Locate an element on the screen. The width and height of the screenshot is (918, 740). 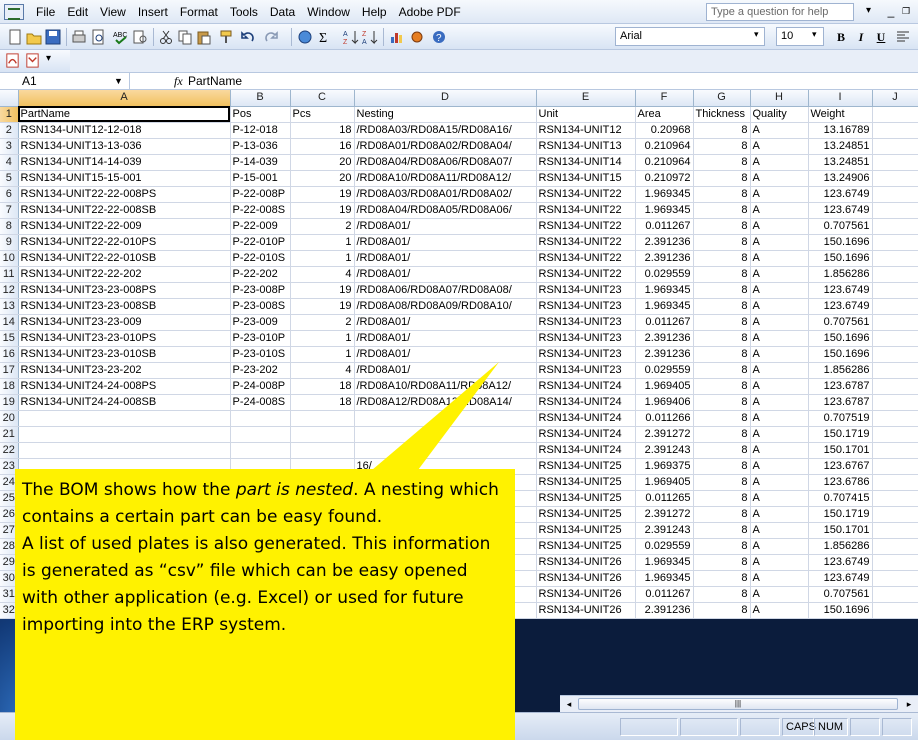
row-header: 4 is located at coordinates (9, 162).